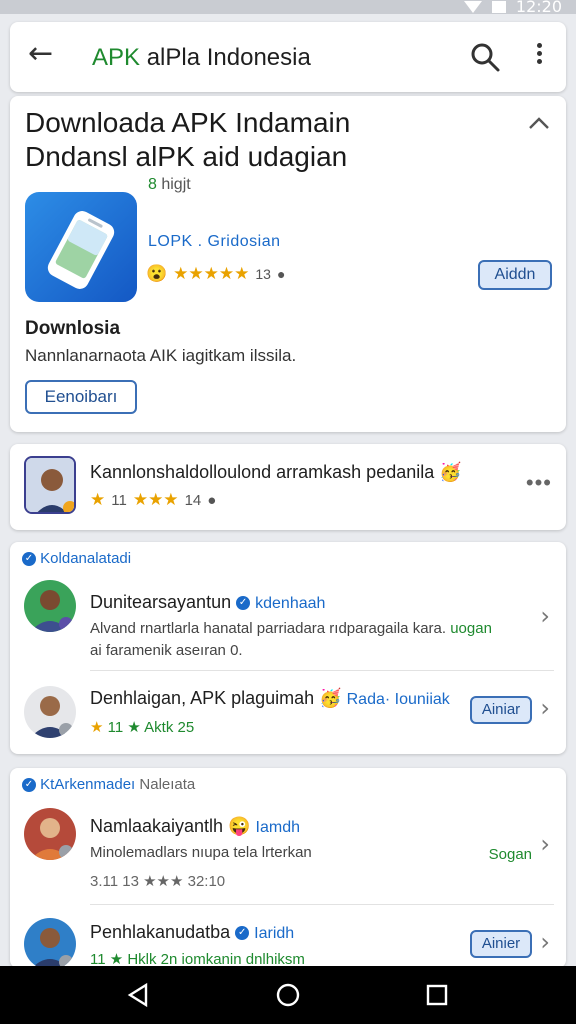 This screenshot has height=1024, width=576. What do you see at coordinates (239, 826) in the screenshot?
I see `emoji-icon: 😜` at bounding box center [239, 826].